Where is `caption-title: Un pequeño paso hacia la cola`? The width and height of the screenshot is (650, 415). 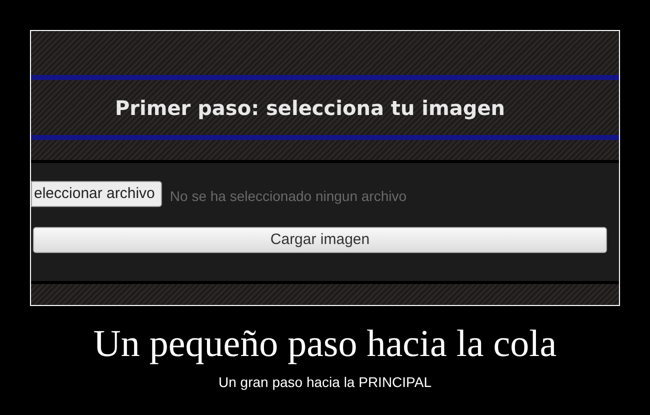 caption-title: Un pequeño paso hacia la cola is located at coordinates (325, 344).